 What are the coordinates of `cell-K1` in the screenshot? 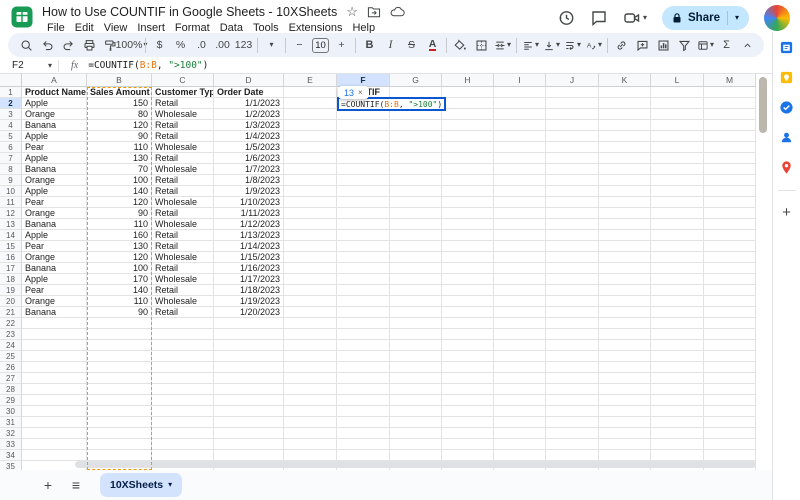 It's located at (625, 92).